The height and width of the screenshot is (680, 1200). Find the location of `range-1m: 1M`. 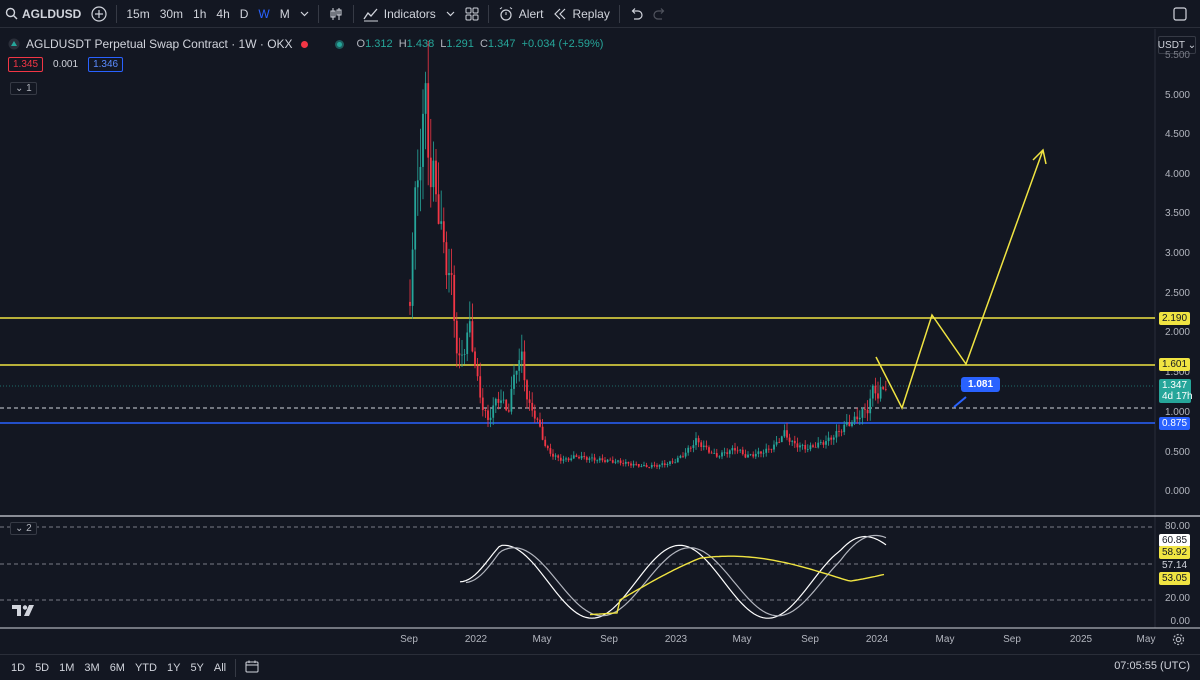

range-1m: 1M is located at coordinates (66, 668).